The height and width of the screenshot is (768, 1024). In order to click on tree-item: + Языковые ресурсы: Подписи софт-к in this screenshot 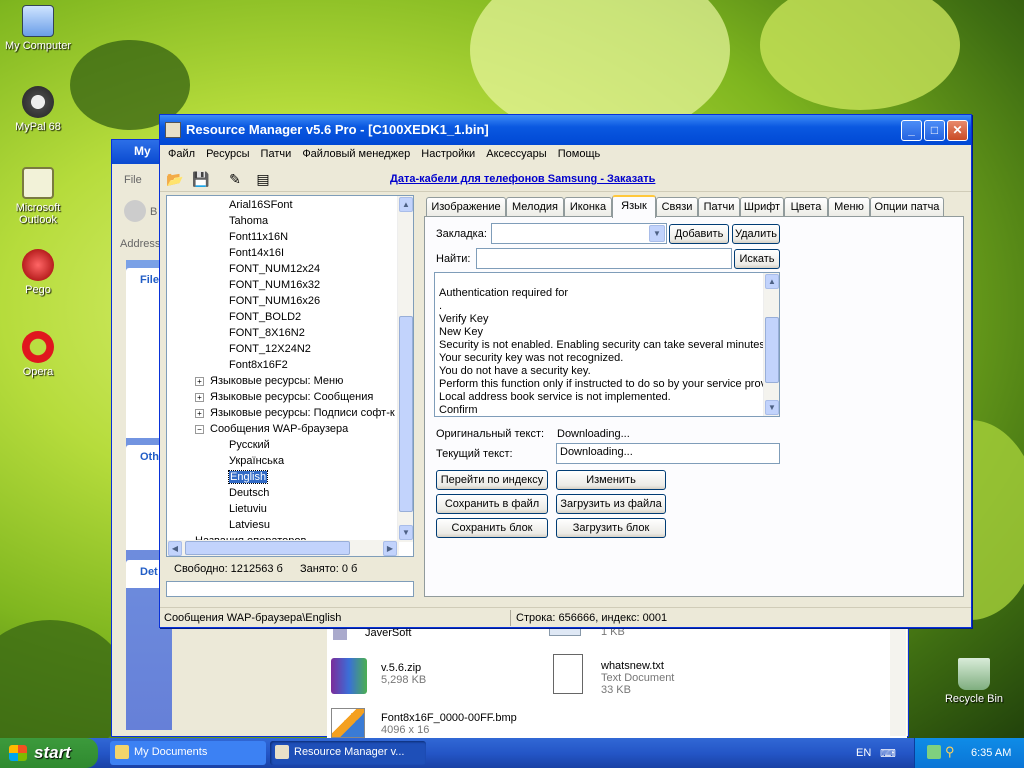, I will do `click(295, 413)`.